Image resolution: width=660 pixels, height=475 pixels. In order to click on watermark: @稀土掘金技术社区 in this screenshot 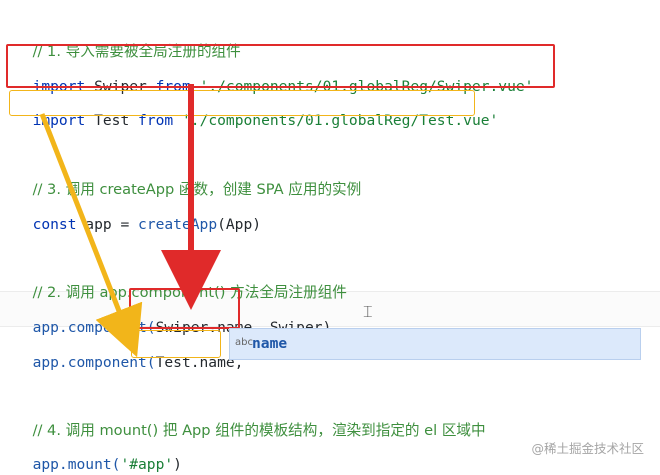, I will do `click(587, 448)`.